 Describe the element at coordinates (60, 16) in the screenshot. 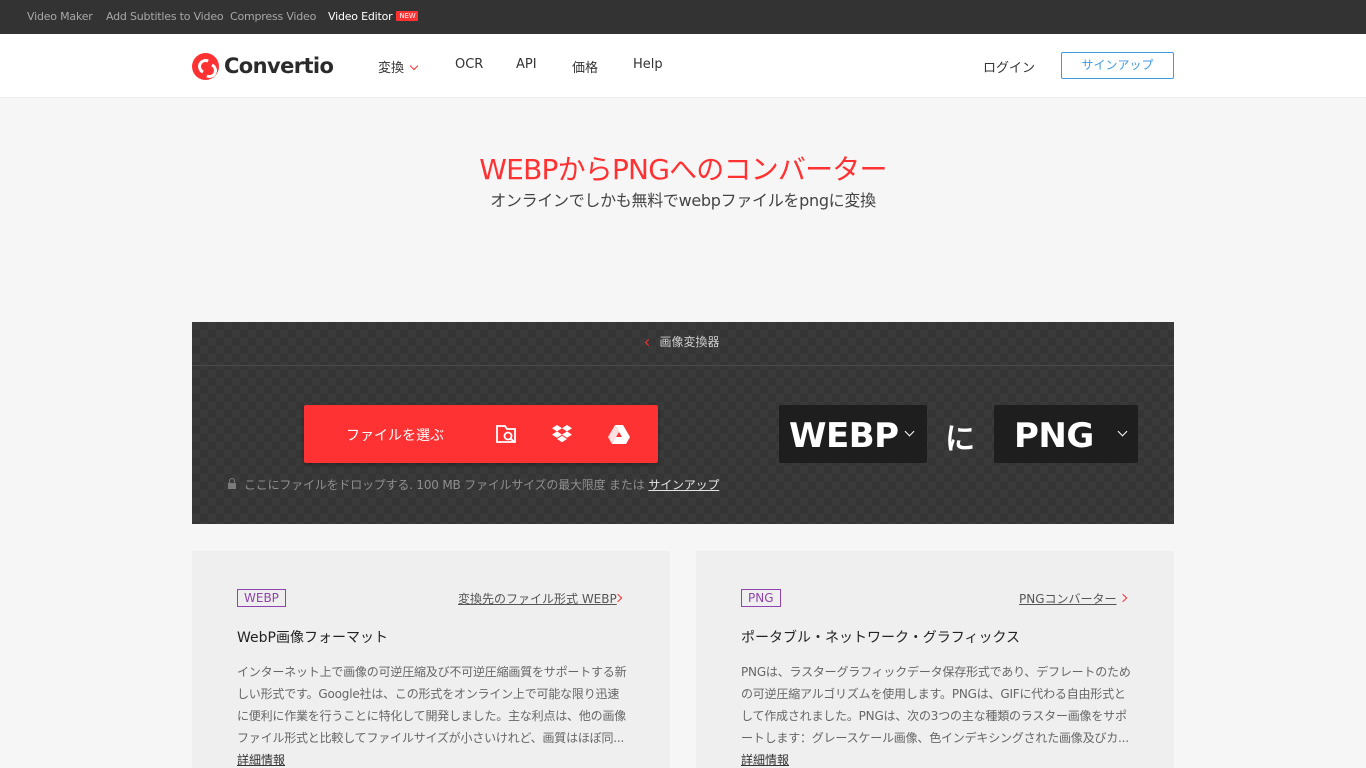

I see `topbar-link-video-maker: Video Maker` at that location.